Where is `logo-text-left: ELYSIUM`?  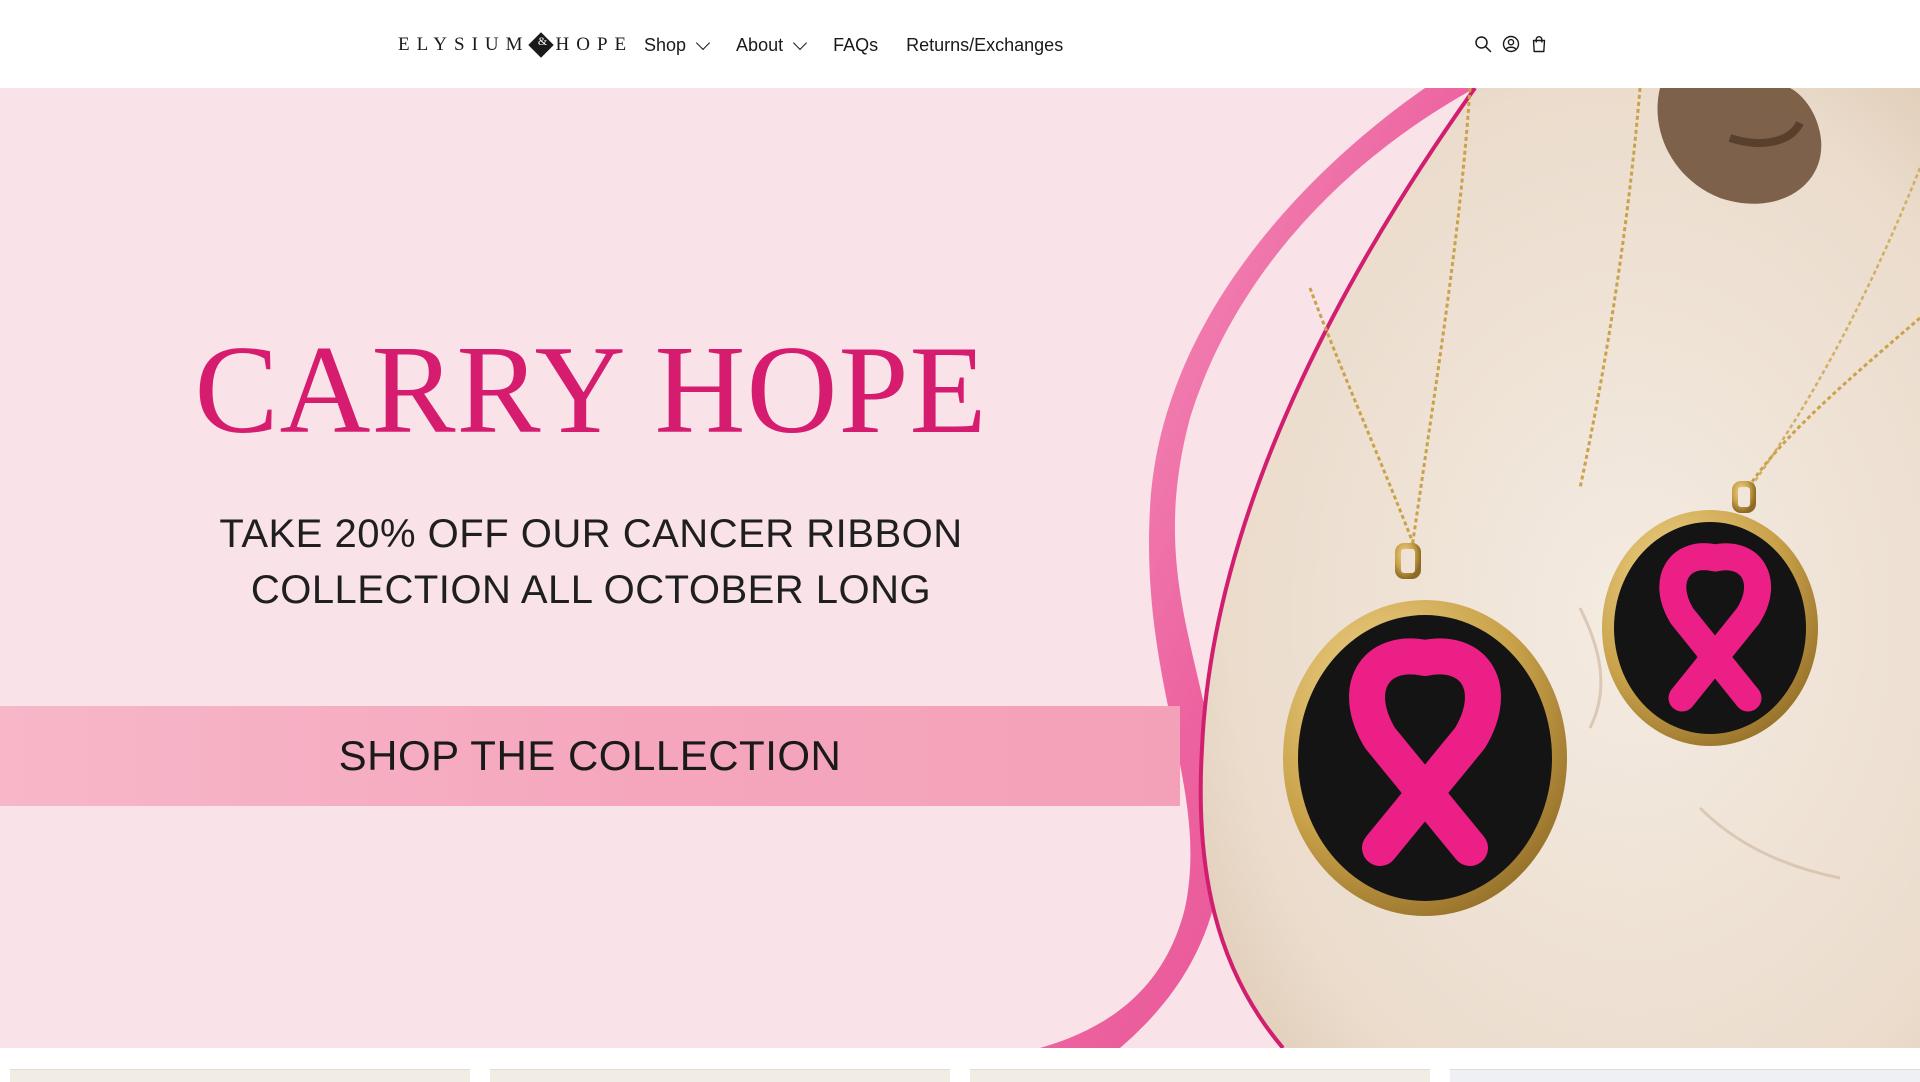
logo-text-left: ELYSIUM is located at coordinates (464, 44).